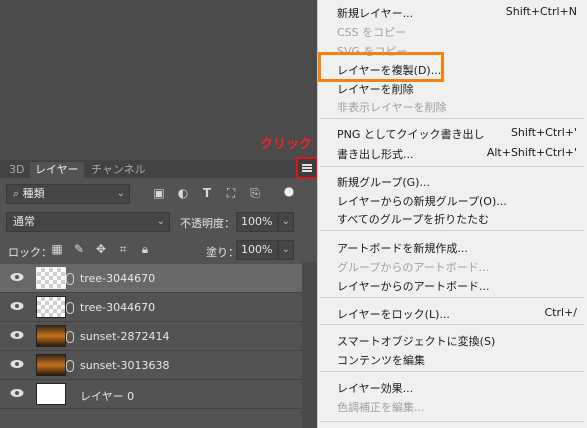 Image resolution: width=587 pixels, height=428 pixels. I want to click on menu-item-collapse-groups: すべてのグループを折りたたむ, so click(413, 219).